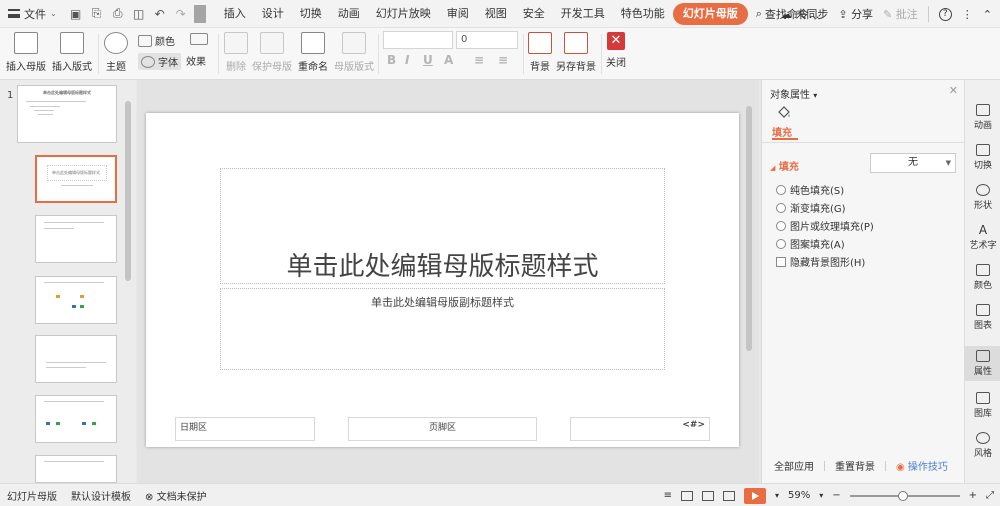  Describe the element at coordinates (101, 495) in the screenshot. I see `template-label: 默认设计模板` at that location.